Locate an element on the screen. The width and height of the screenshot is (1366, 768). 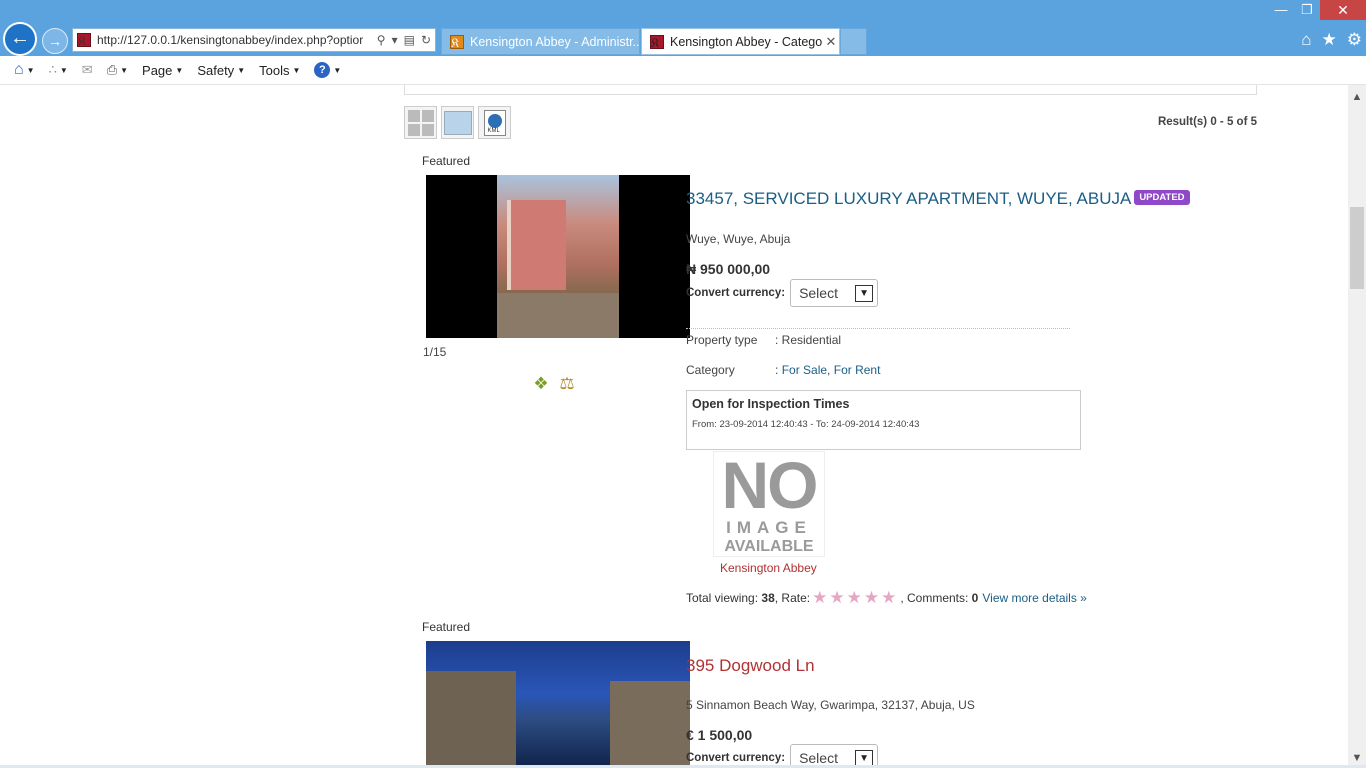
close-window-icon: ✕ is located at coordinates (1343, 10).